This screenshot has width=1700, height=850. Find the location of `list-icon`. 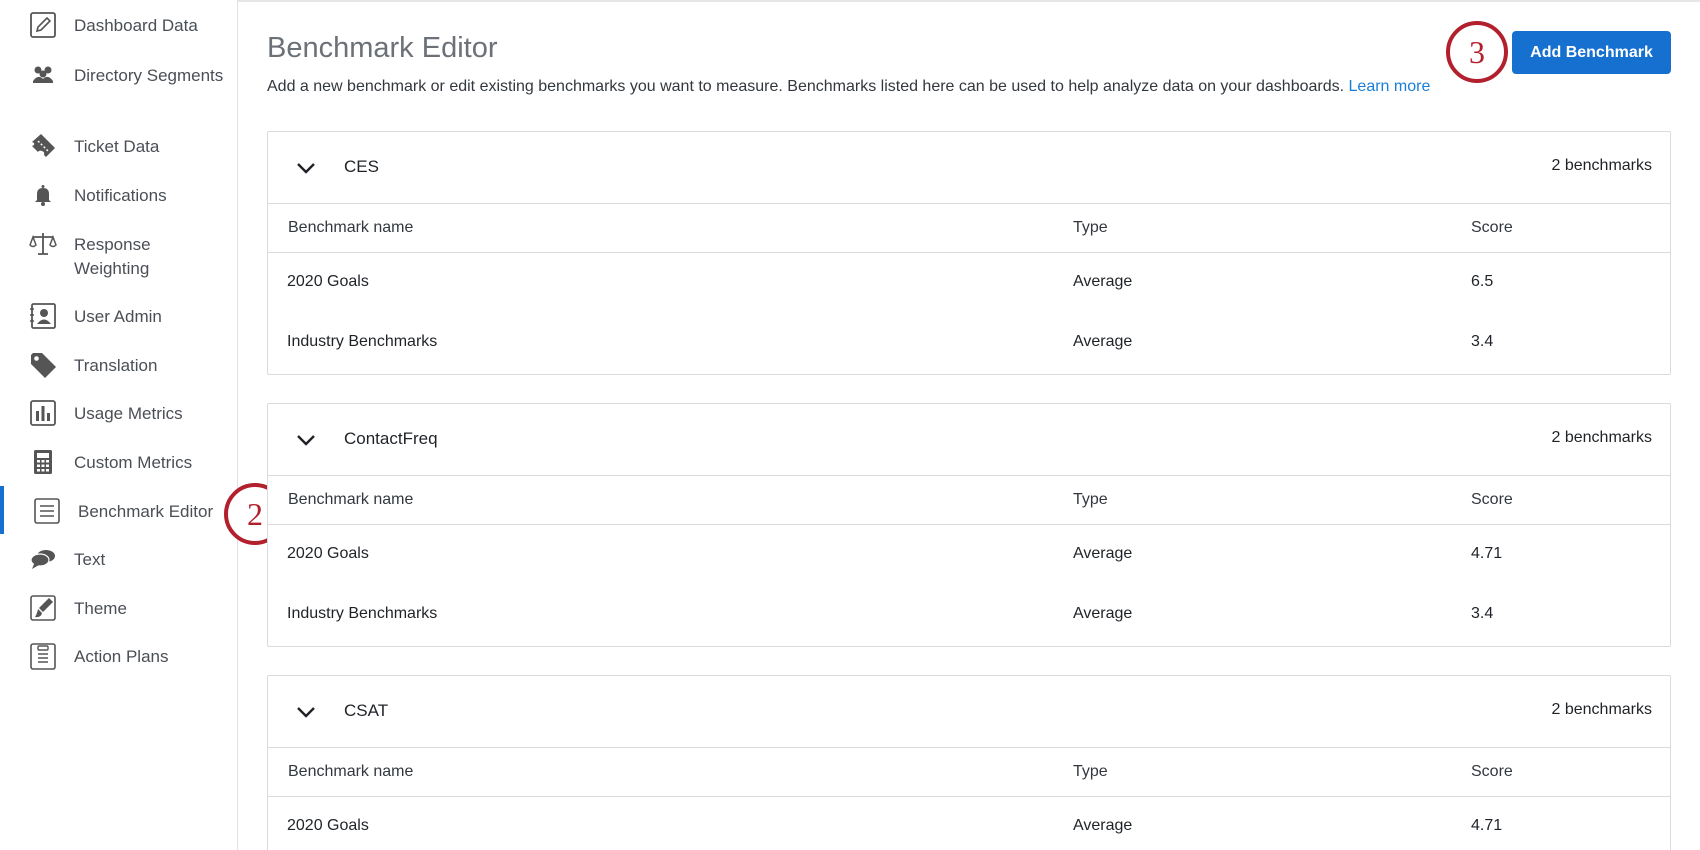

list-icon is located at coordinates (47, 511).